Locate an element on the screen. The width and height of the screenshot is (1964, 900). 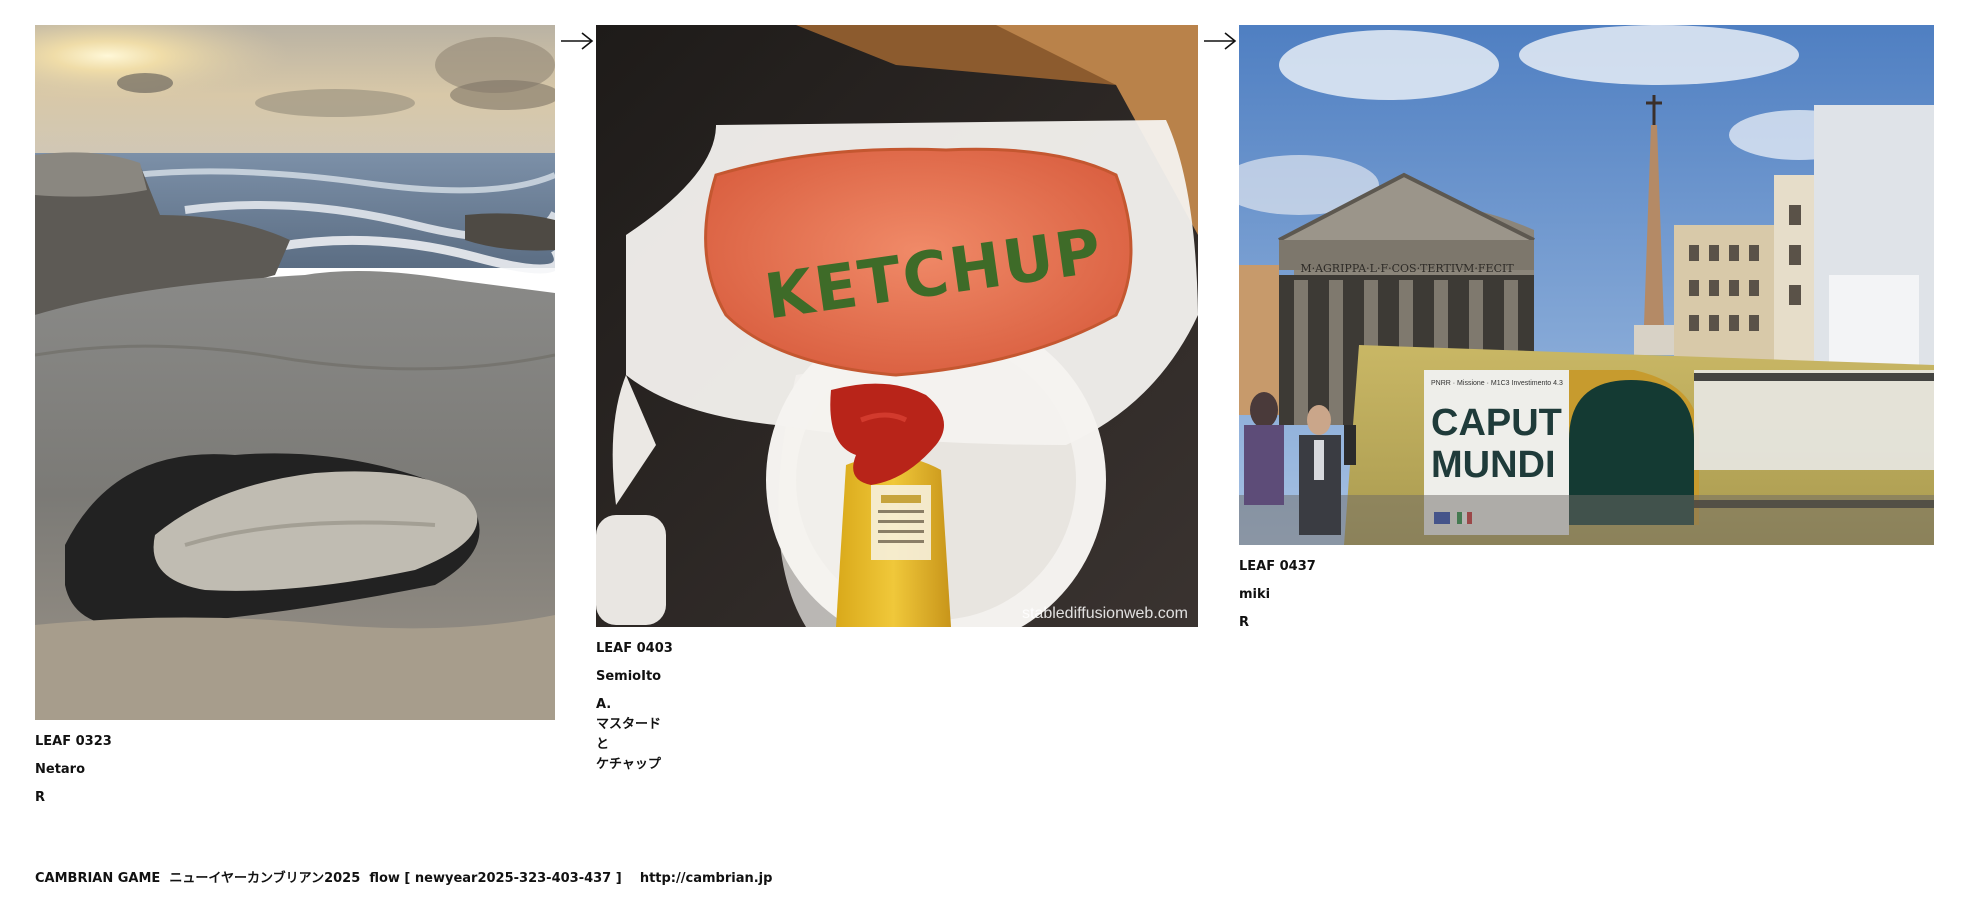
footer-flow: flow [ newyear2025-323-403-437 ] is located at coordinates (495, 878).